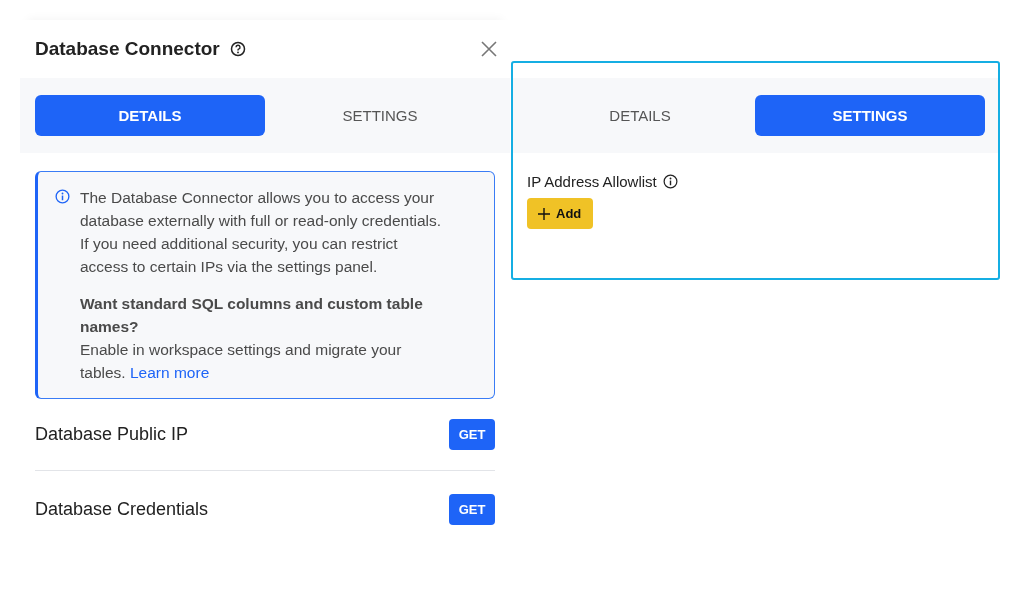  Describe the element at coordinates (237, 49) in the screenshot. I see `help-icon` at that location.